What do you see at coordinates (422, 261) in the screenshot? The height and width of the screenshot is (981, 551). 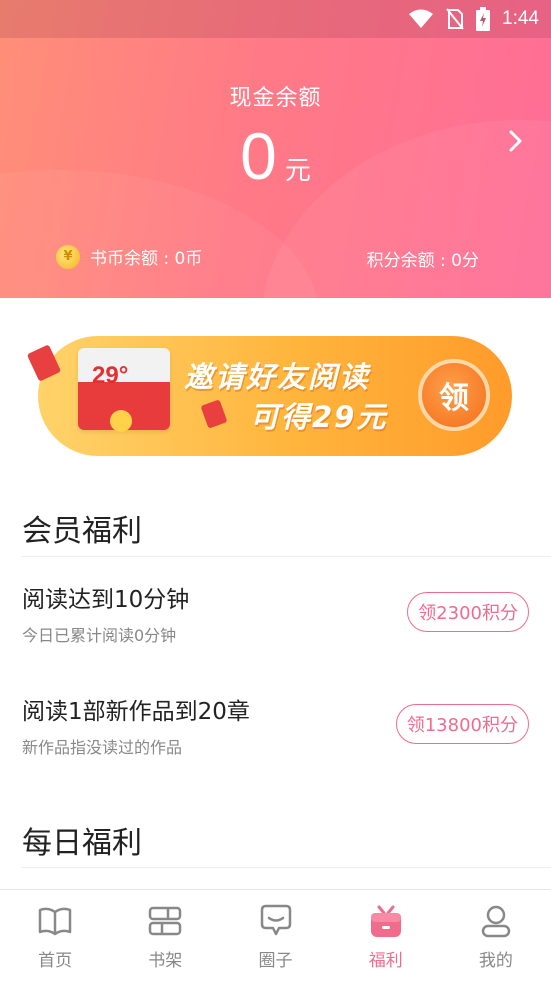 I see `points-balance: 积分余额 : 0分` at bounding box center [422, 261].